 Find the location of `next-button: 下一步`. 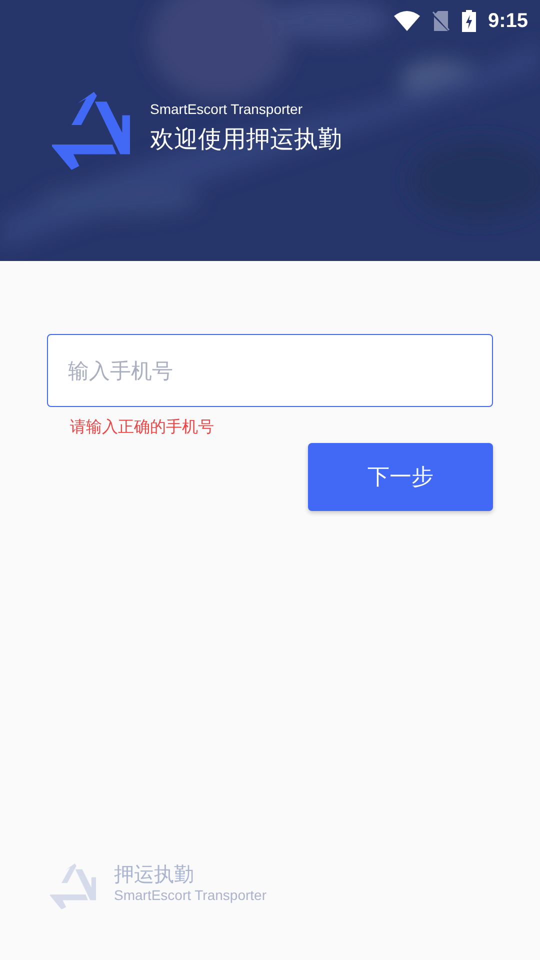

next-button: 下一步 is located at coordinates (400, 477).